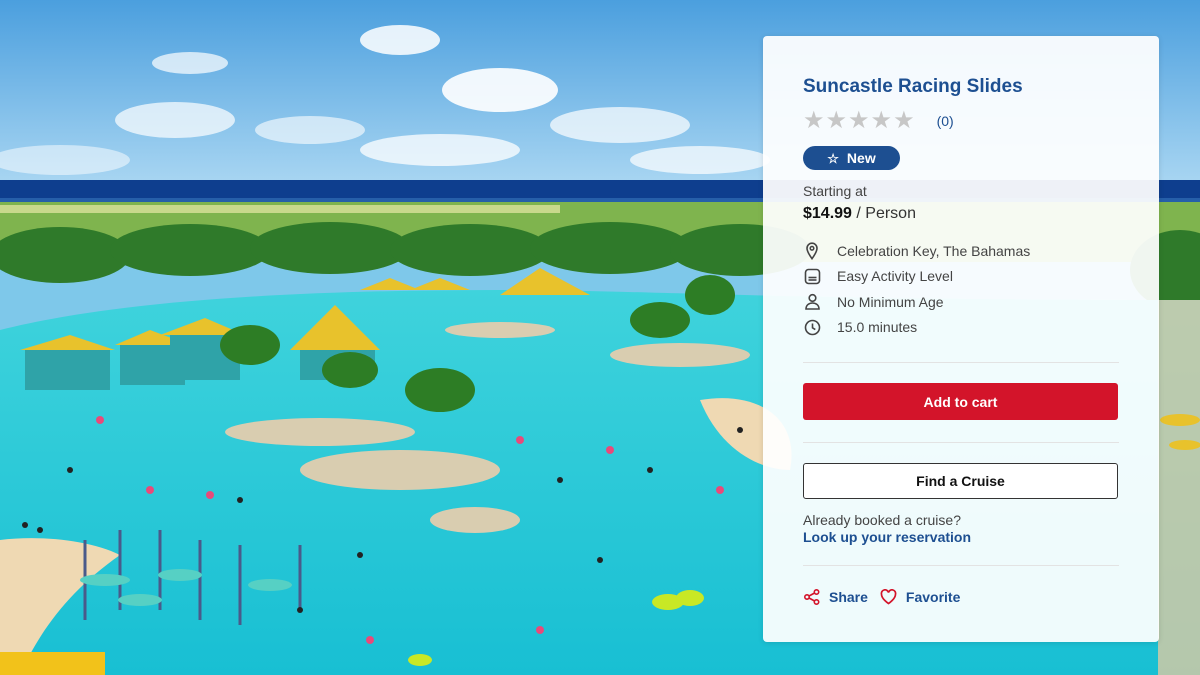 This screenshot has width=1200, height=675. I want to click on detail-age-text: No Minimum Age, so click(890, 301).